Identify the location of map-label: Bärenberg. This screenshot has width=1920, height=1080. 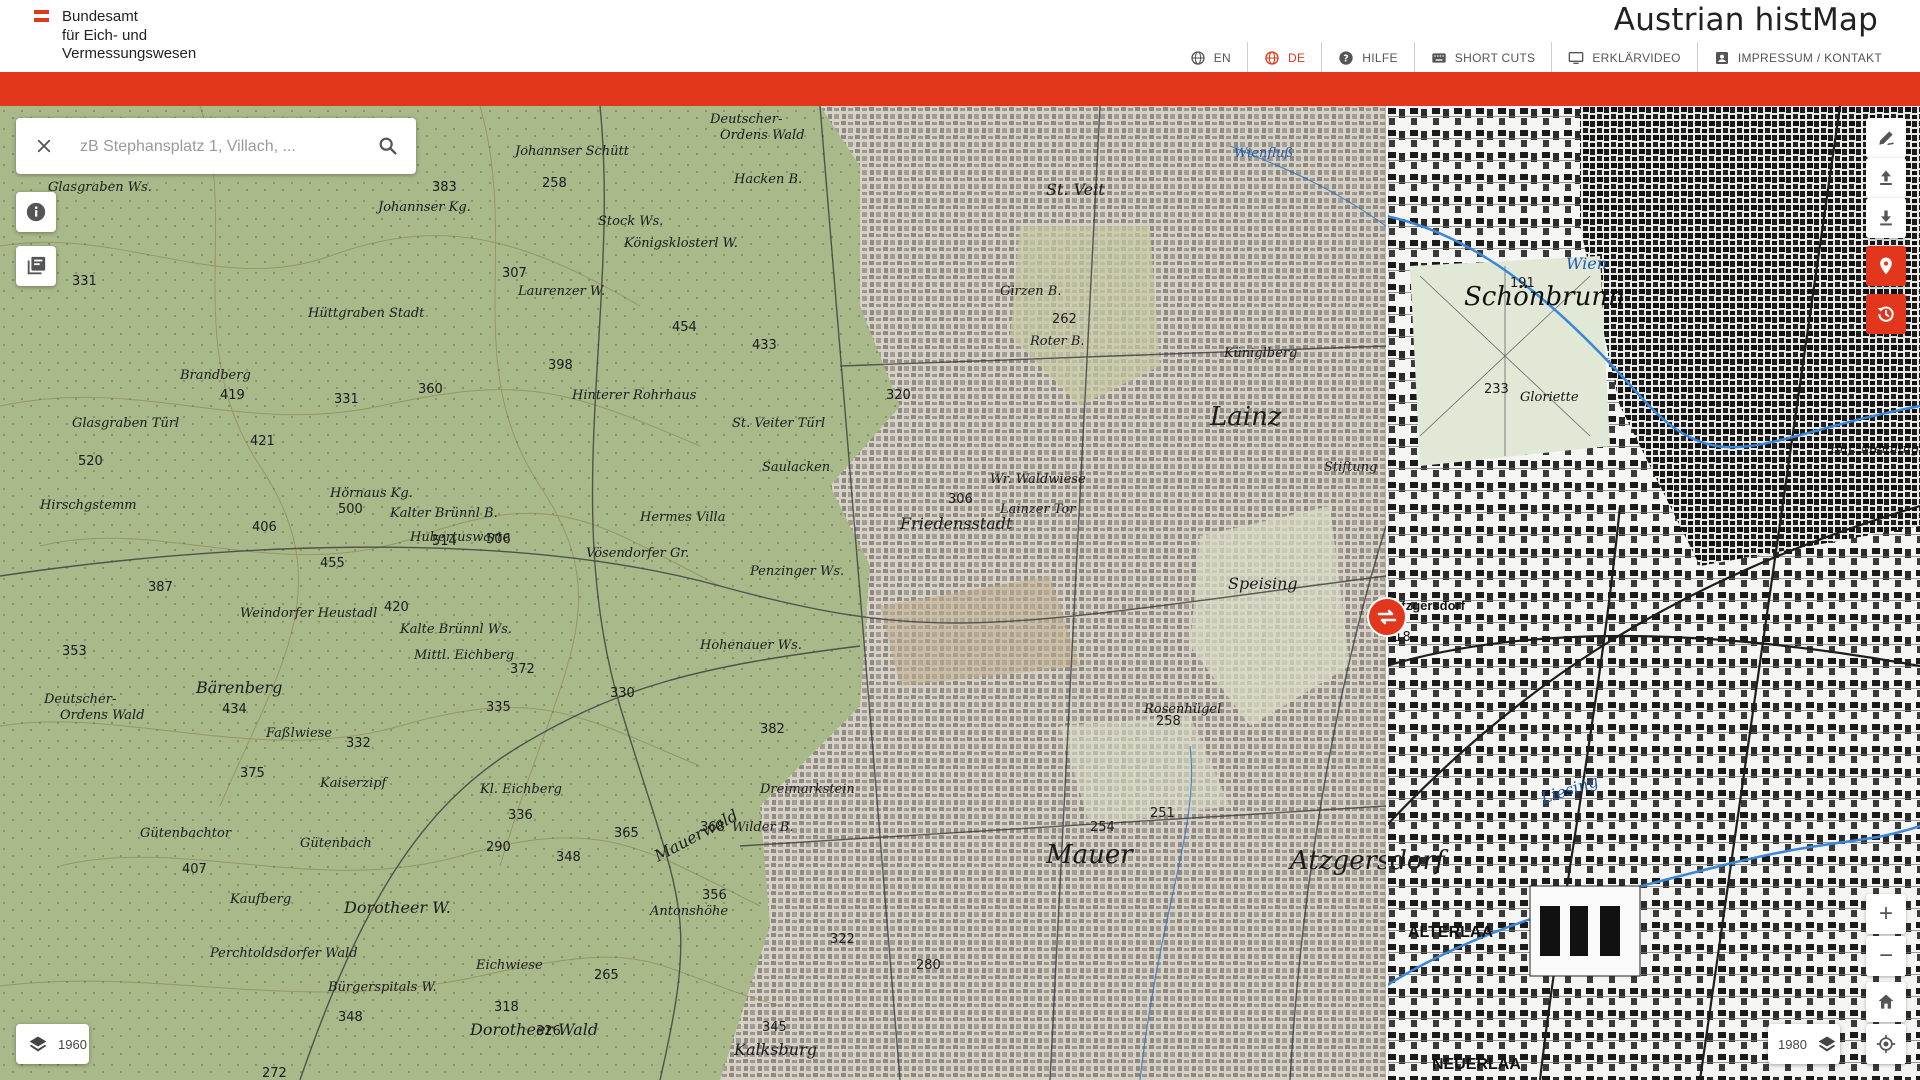
(239, 687).